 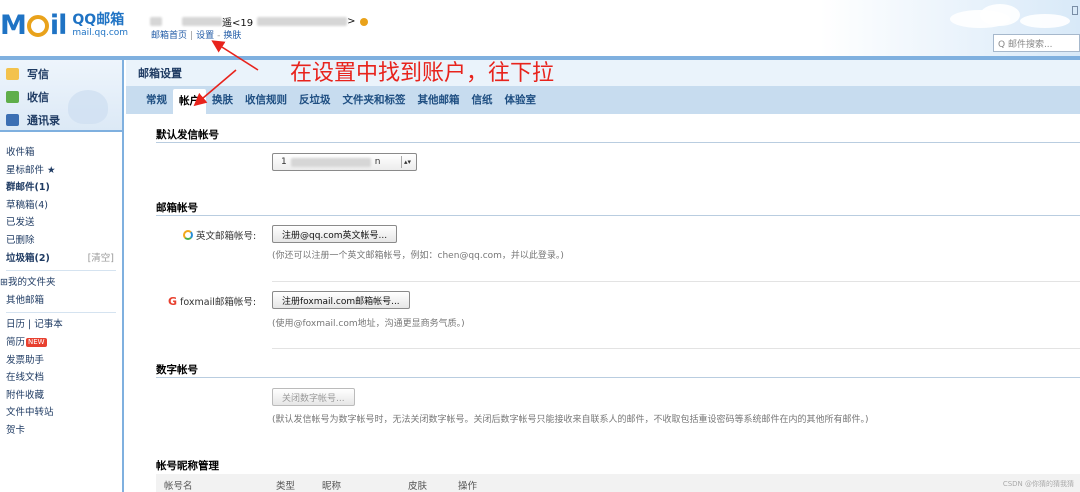 I want to click on folder-spam: 垃圾箱(2) [清空], so click(x=61, y=259).